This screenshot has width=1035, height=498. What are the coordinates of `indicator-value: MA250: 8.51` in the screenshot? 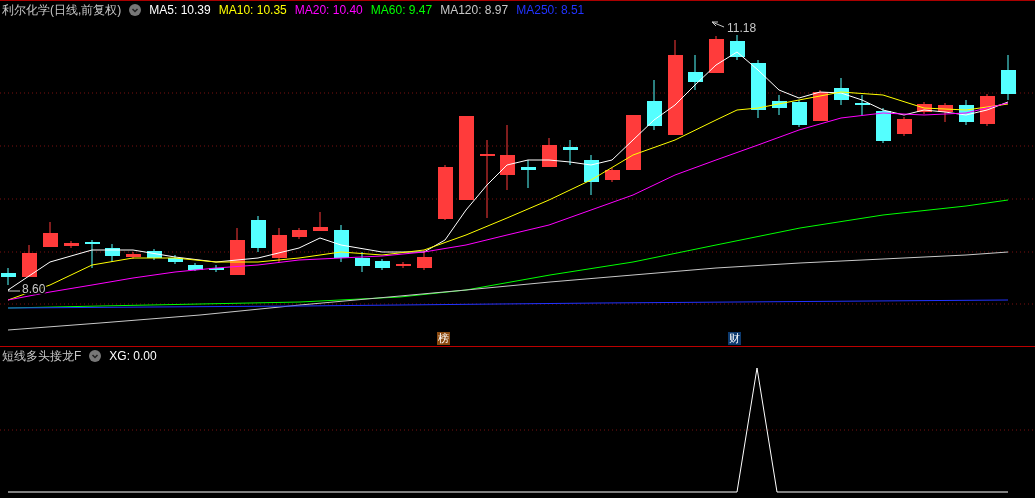 It's located at (550, 10).